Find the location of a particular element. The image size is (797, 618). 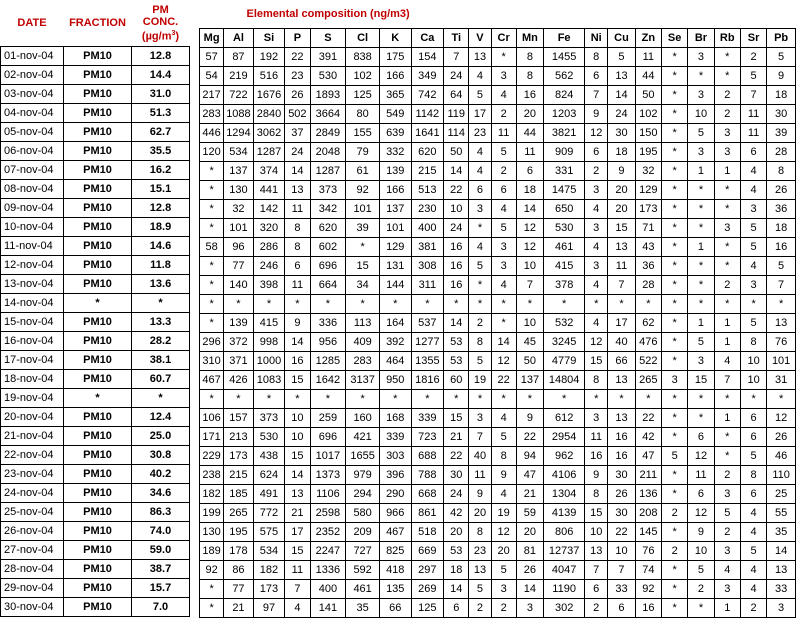

value-mn: 45 is located at coordinates (530, 342).